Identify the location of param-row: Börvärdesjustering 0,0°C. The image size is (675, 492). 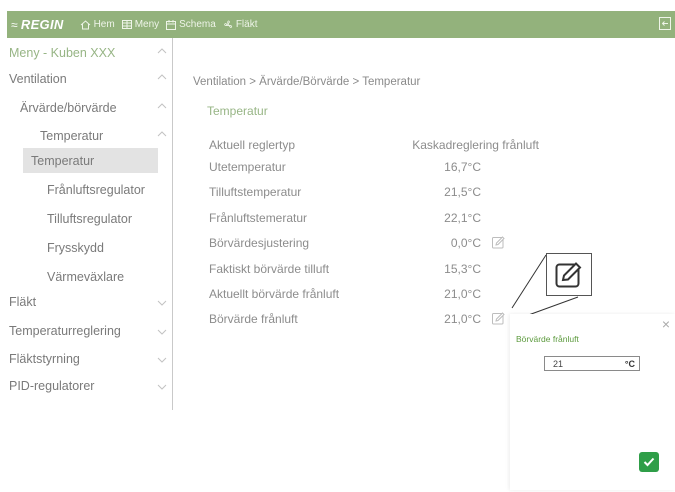
(359, 244).